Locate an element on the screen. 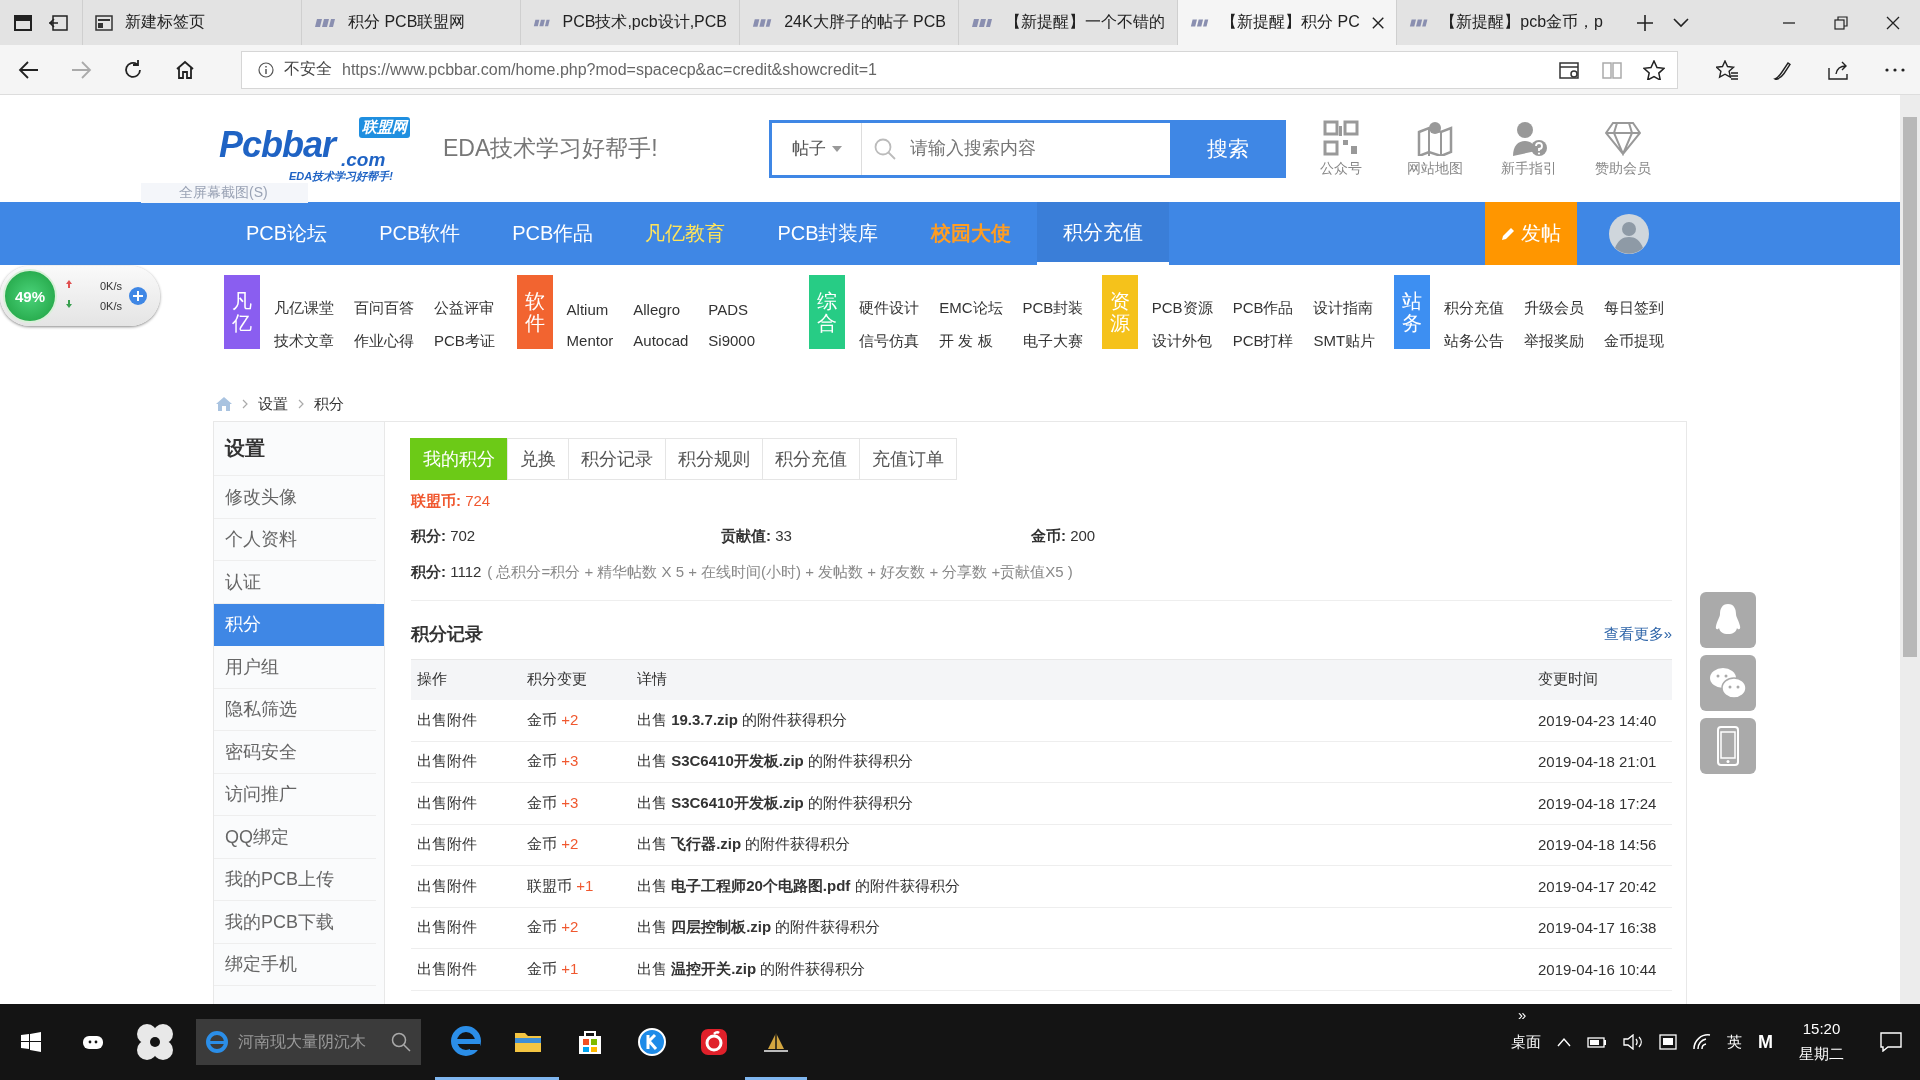  map-icon is located at coordinates (1435, 137).